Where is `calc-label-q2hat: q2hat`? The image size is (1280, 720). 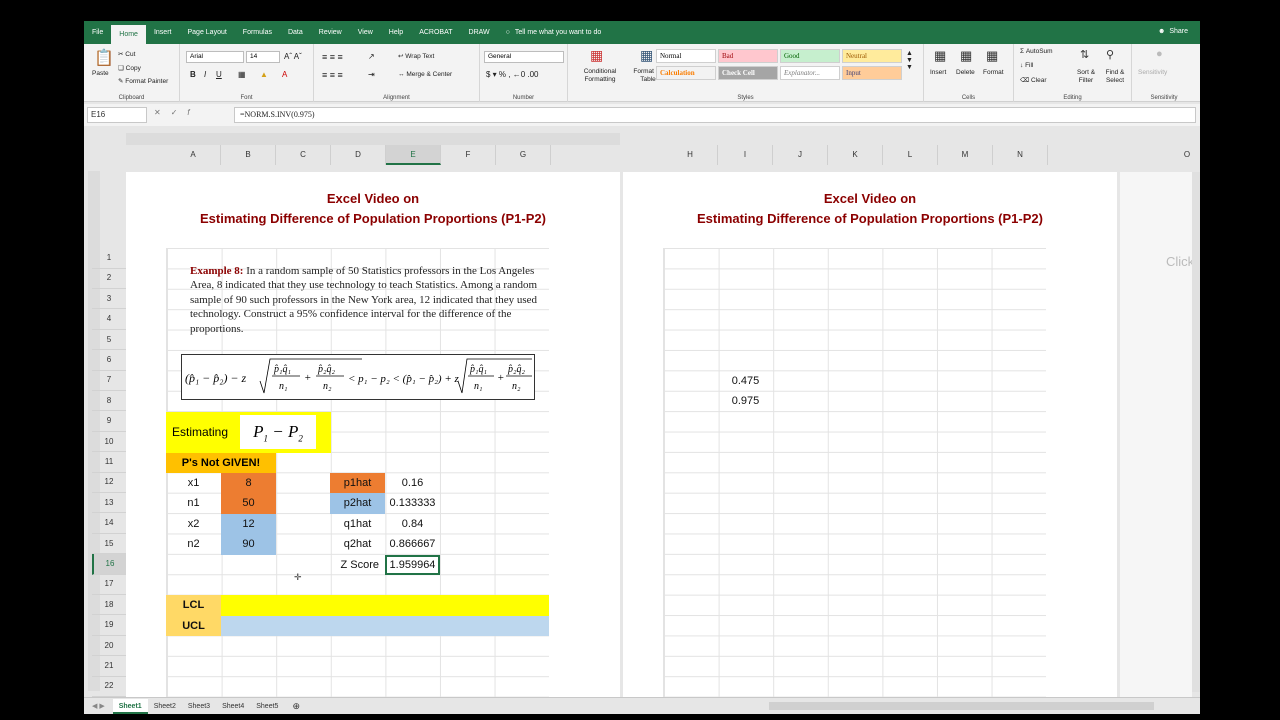 calc-label-q2hat: q2hat is located at coordinates (357, 544).